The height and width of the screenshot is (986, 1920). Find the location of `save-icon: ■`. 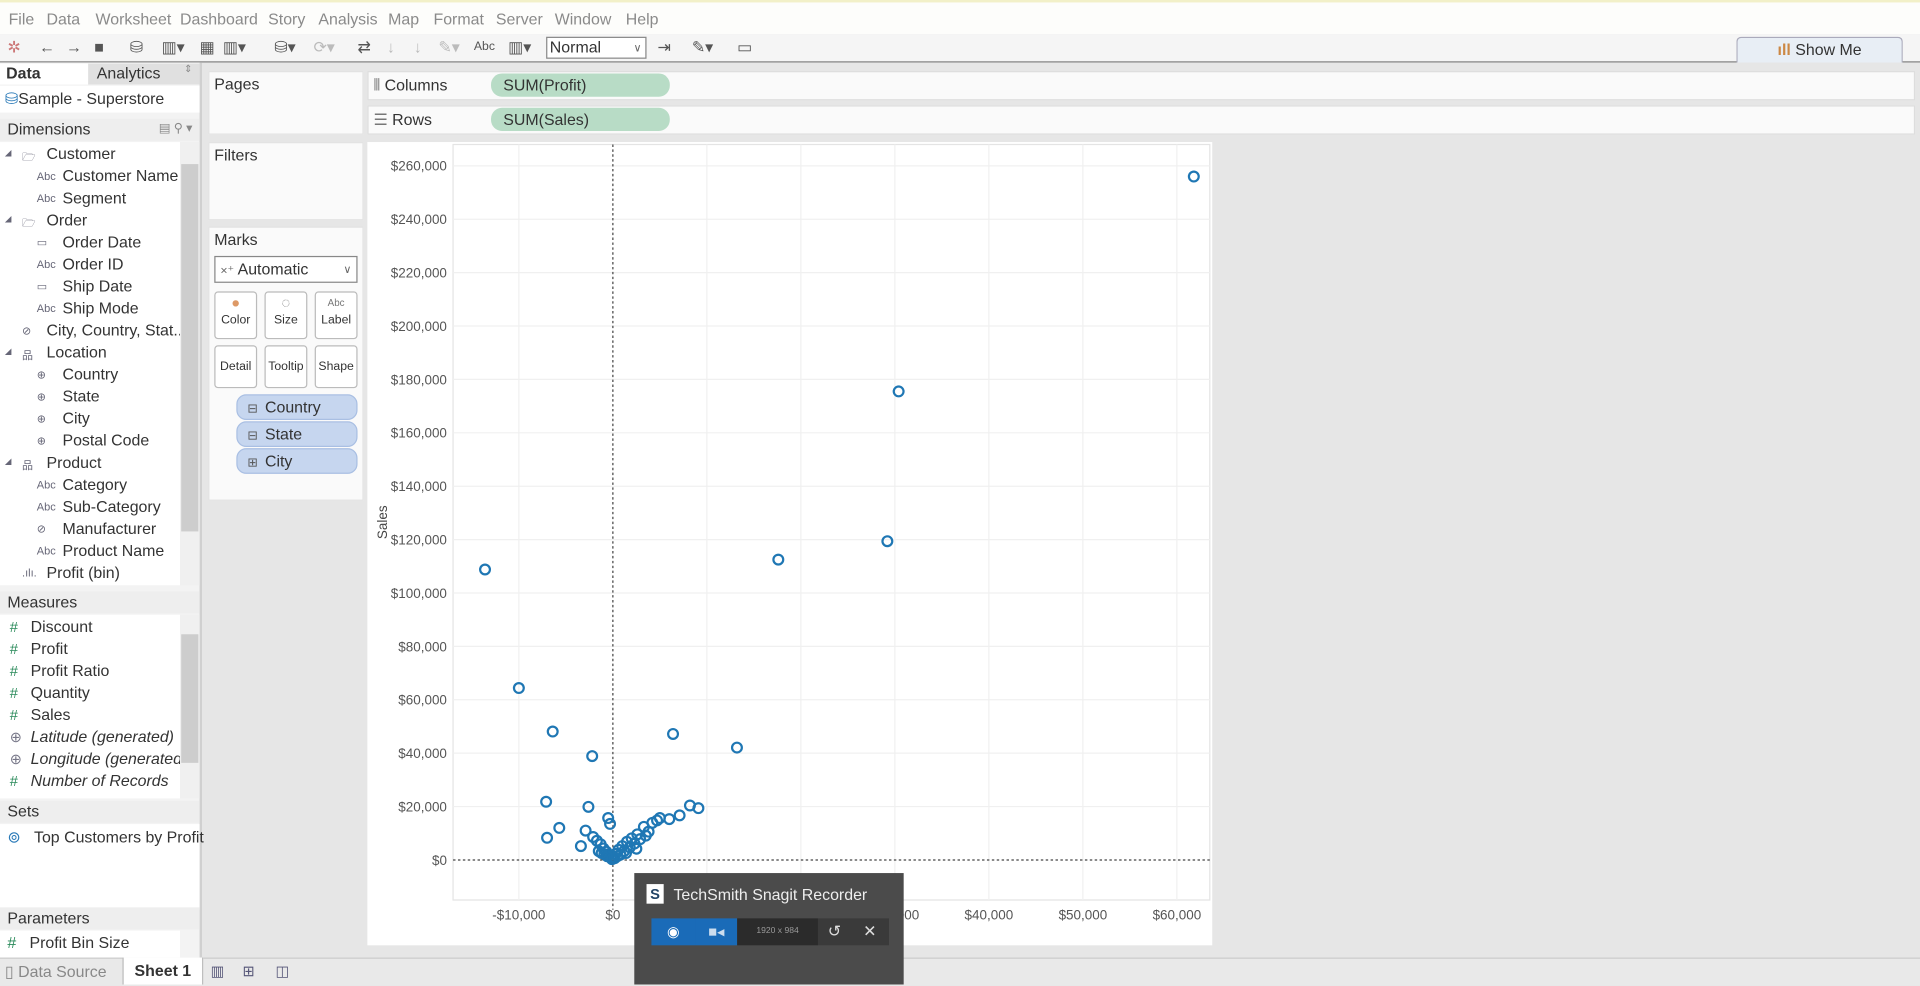

save-icon: ■ is located at coordinates (99, 48).